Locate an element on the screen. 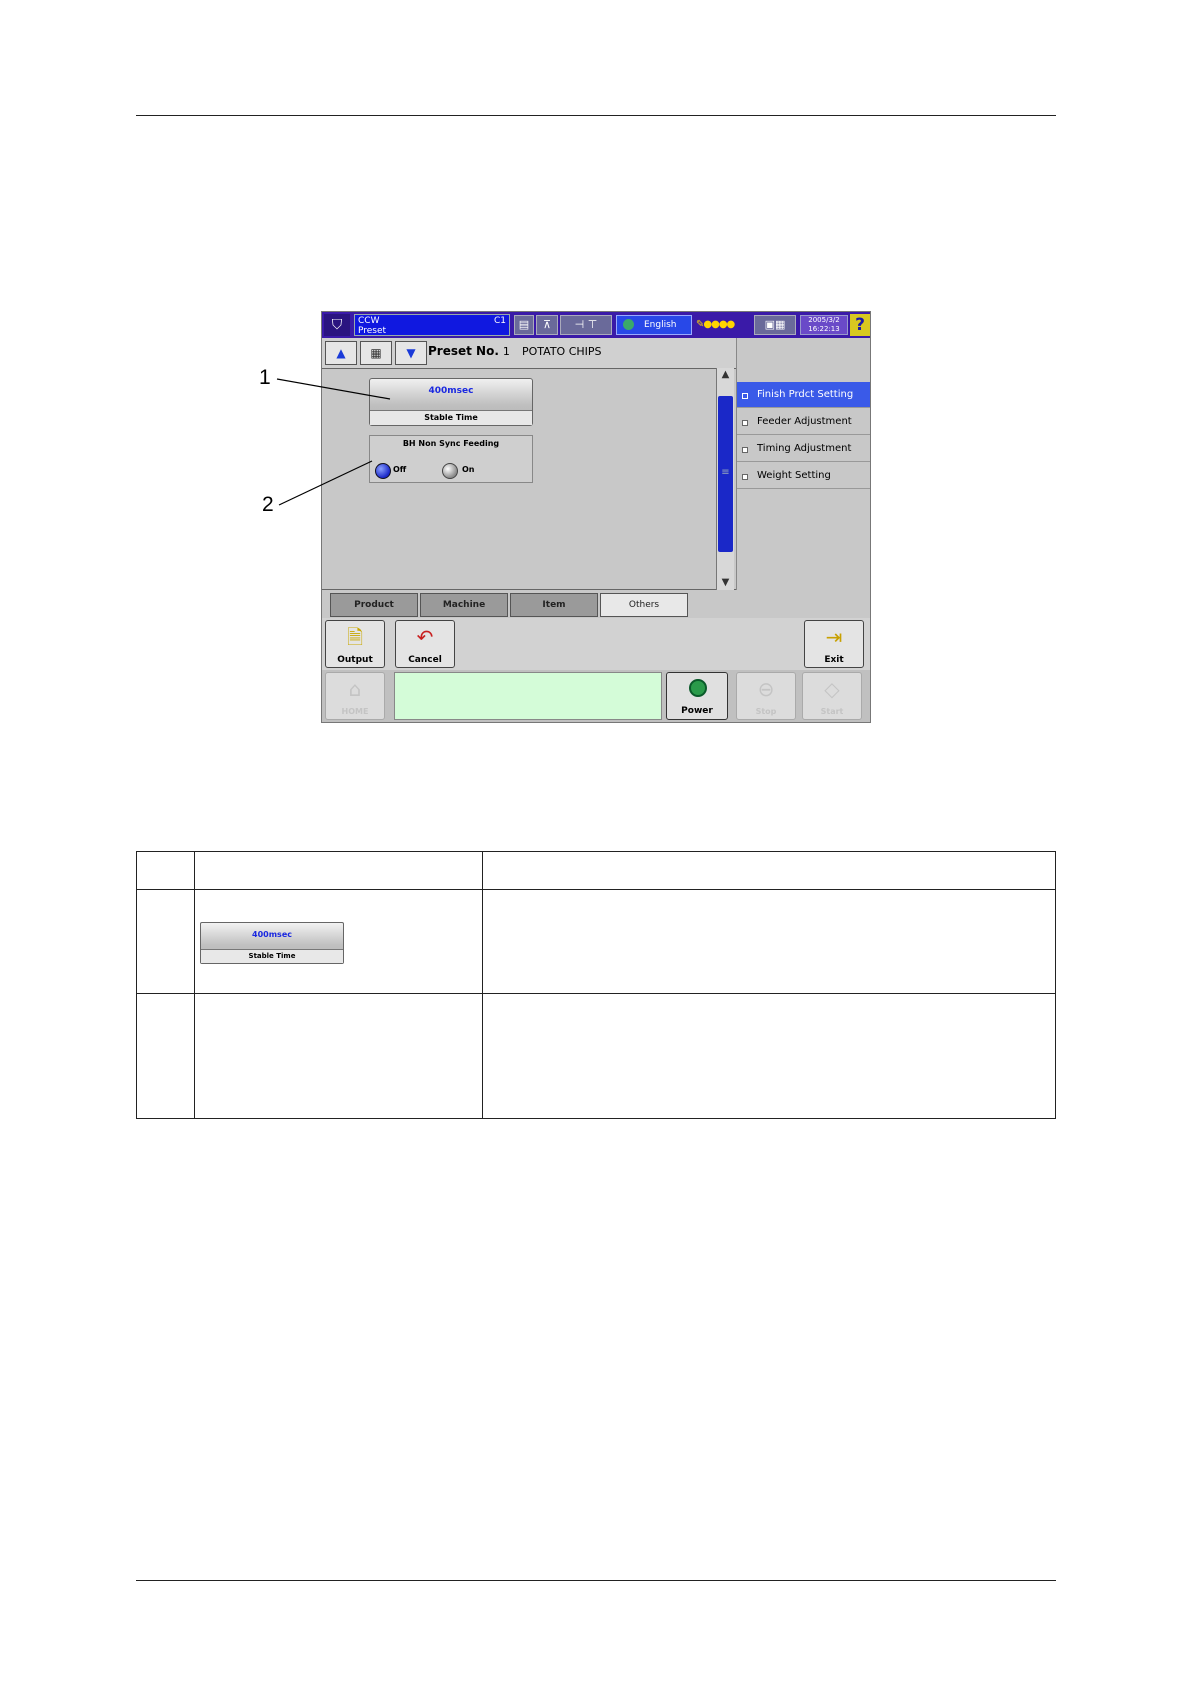  status-dots-icon: ✎●●●● is located at coordinates (719, 325).